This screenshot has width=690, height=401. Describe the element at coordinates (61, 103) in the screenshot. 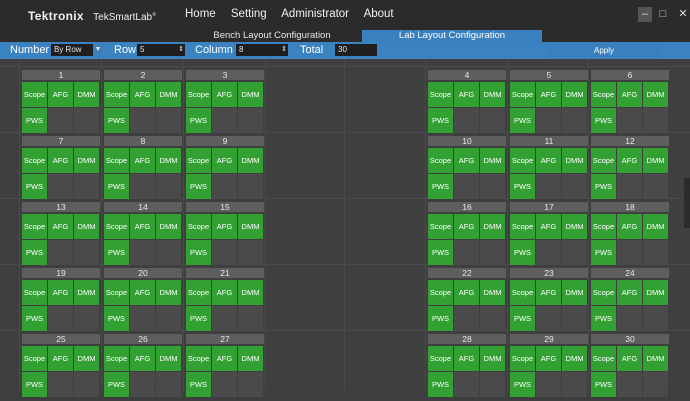

I see `bench-station: 1 Scope AFG DMM PWS` at that location.